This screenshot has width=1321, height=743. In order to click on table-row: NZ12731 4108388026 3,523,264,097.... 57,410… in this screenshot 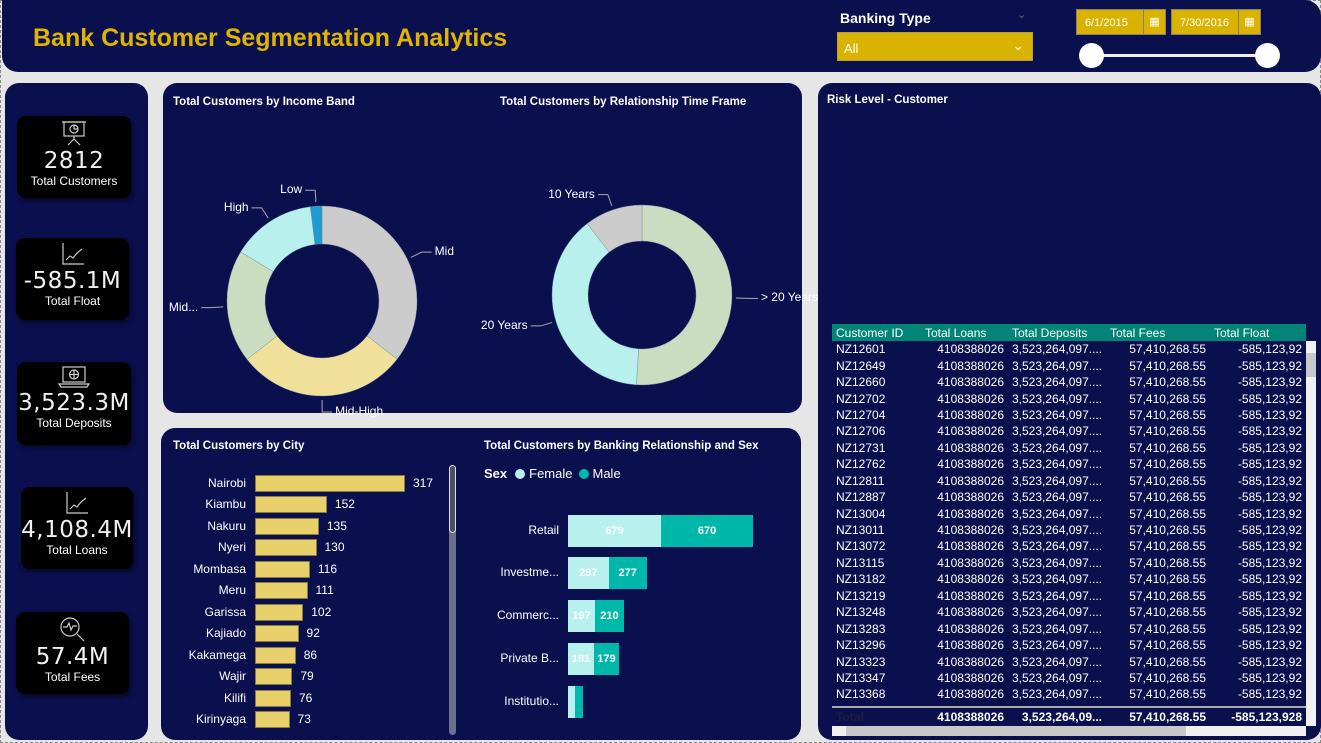, I will do `click(1069, 448)`.